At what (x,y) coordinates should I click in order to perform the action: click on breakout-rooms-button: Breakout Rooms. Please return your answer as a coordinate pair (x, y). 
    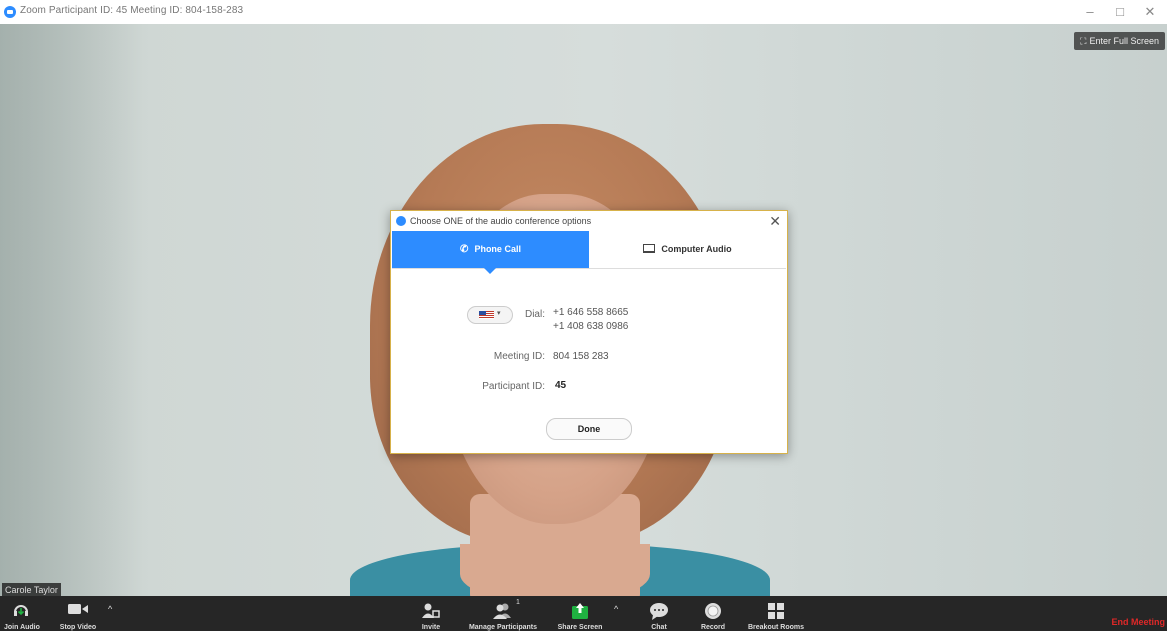
    Looking at the image, I should click on (776, 613).